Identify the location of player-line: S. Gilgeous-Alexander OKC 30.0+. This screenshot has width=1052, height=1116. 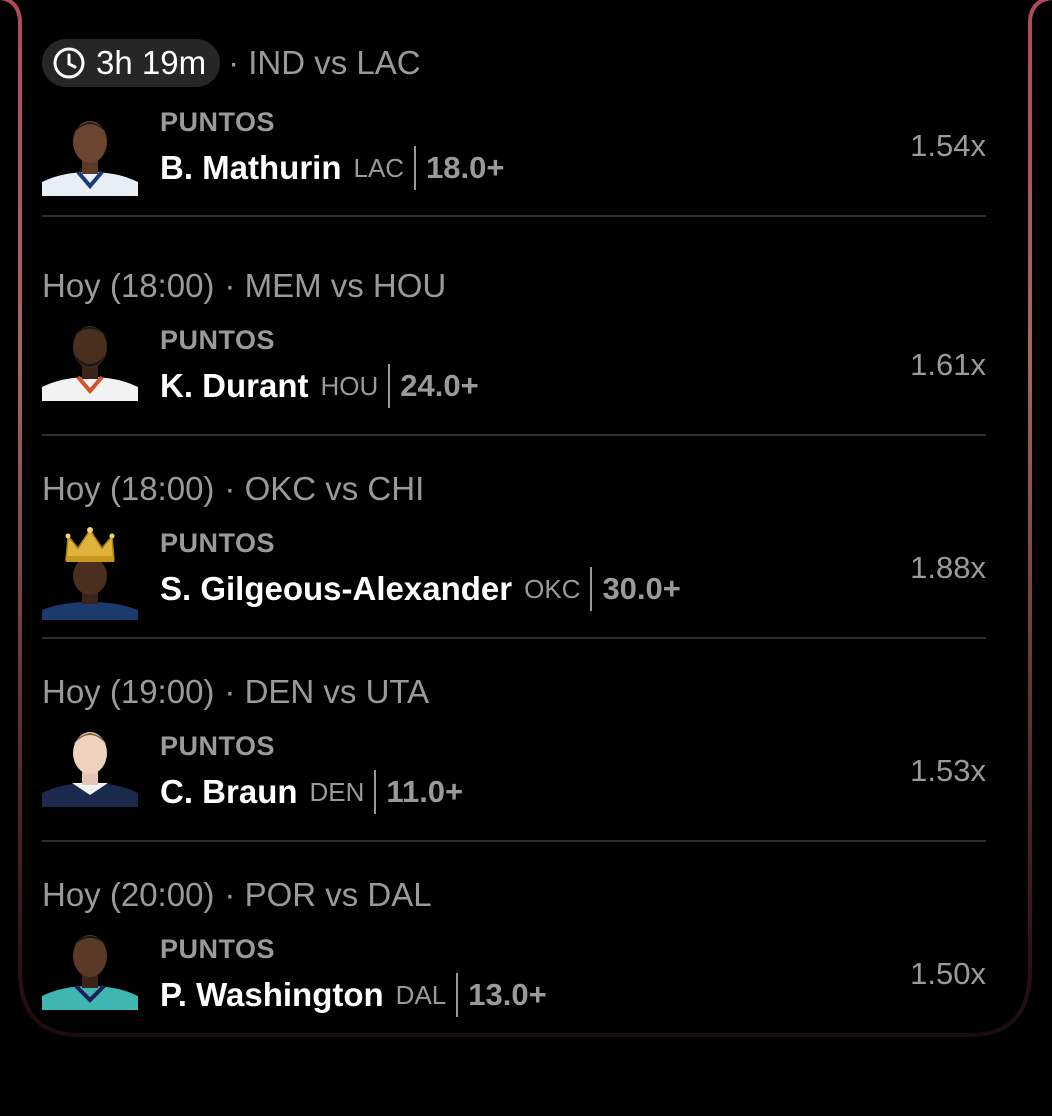
(420, 589).